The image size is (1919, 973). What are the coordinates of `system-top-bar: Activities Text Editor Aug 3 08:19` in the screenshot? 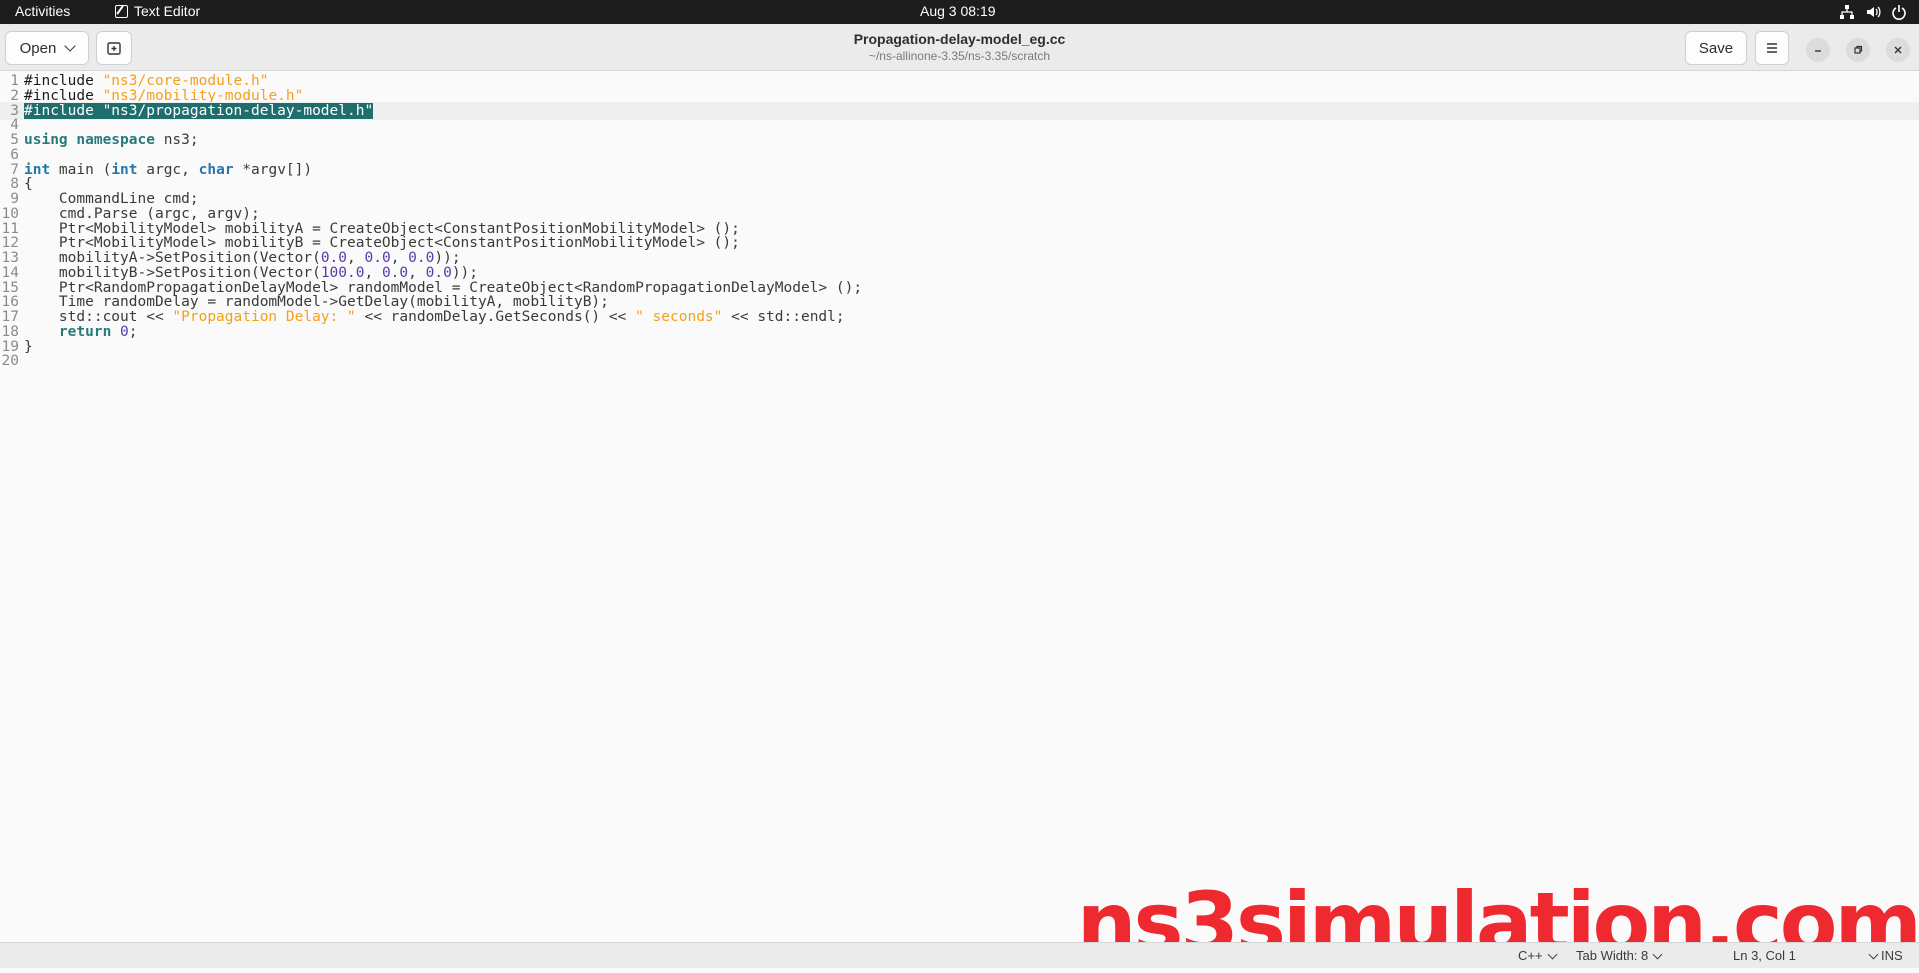 It's located at (959, 12).